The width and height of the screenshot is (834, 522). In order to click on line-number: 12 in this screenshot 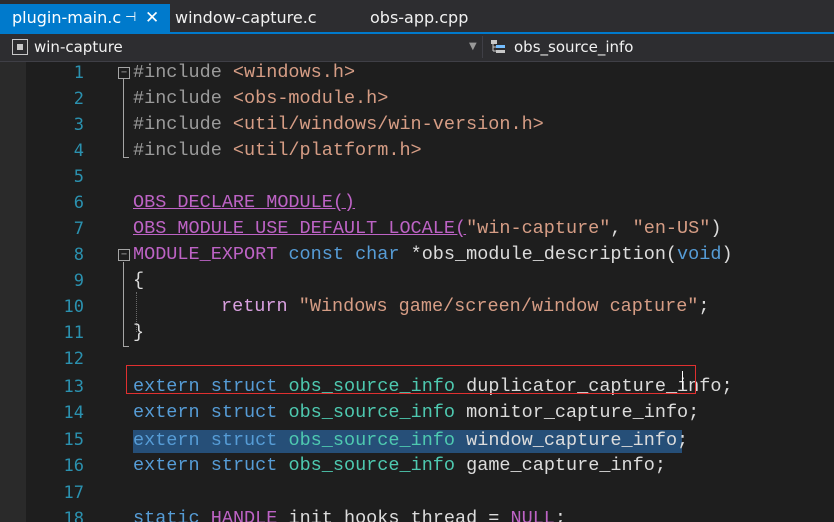, I will do `click(73, 359)`.